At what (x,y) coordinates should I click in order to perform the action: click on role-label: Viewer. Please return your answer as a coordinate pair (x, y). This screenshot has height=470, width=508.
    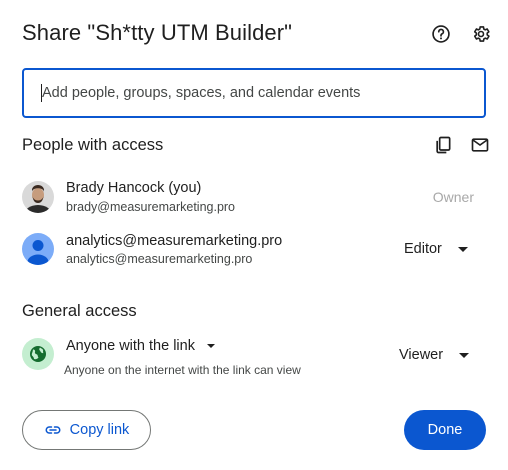
    Looking at the image, I should click on (421, 355).